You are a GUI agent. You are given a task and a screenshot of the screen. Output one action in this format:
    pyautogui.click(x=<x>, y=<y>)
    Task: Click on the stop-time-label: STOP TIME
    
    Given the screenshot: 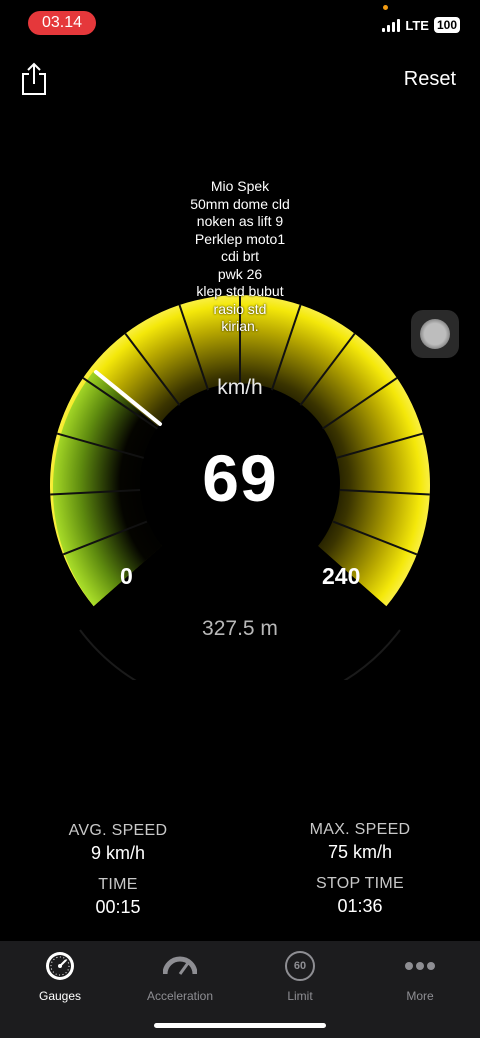 What is the action you would take?
    pyautogui.click(x=360, y=883)
    